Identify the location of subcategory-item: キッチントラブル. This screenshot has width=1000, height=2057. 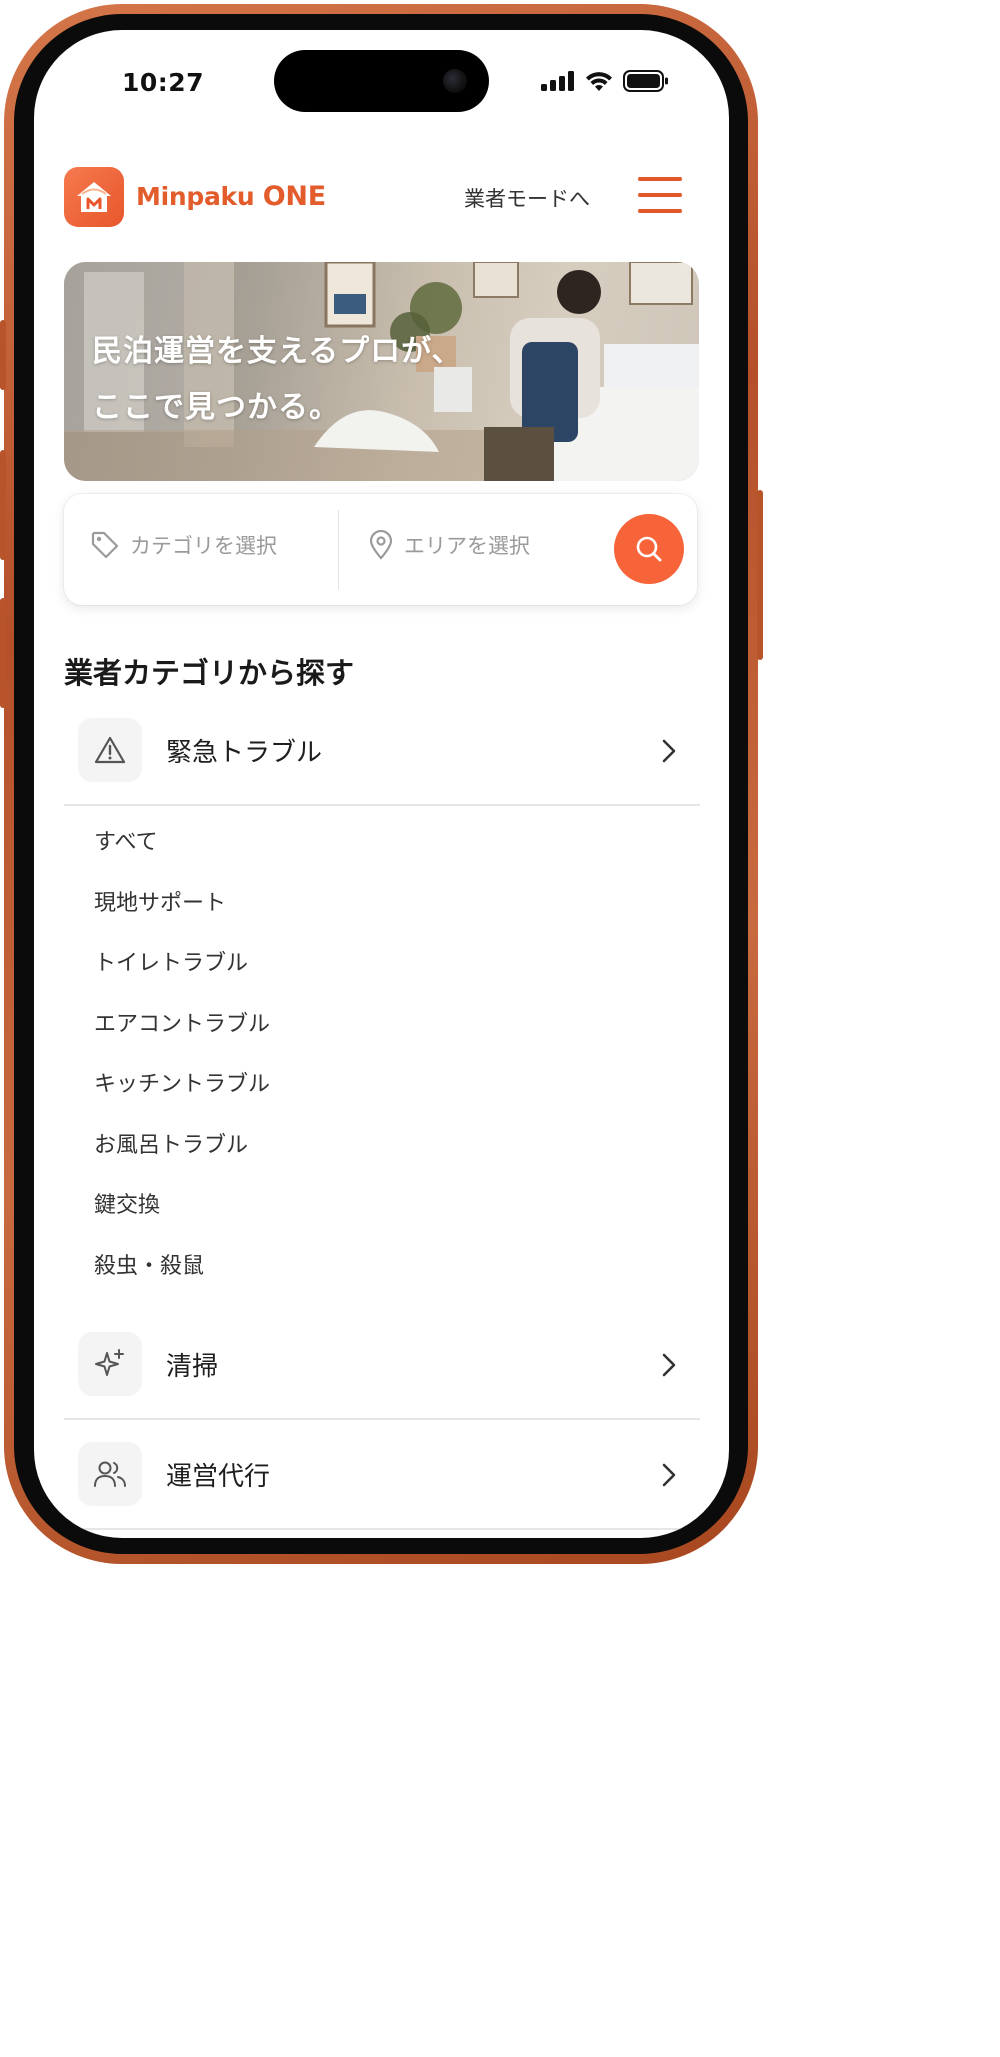
(182, 1097).